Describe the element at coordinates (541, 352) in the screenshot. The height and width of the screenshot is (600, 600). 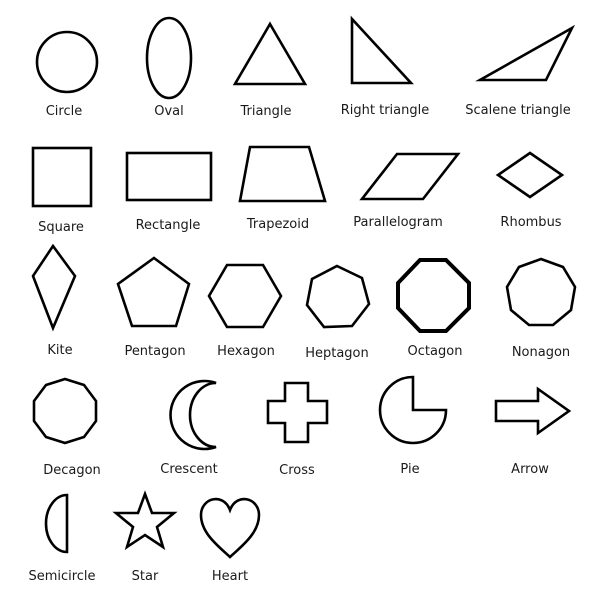
I see `nonagon-label: Nonagon` at that location.